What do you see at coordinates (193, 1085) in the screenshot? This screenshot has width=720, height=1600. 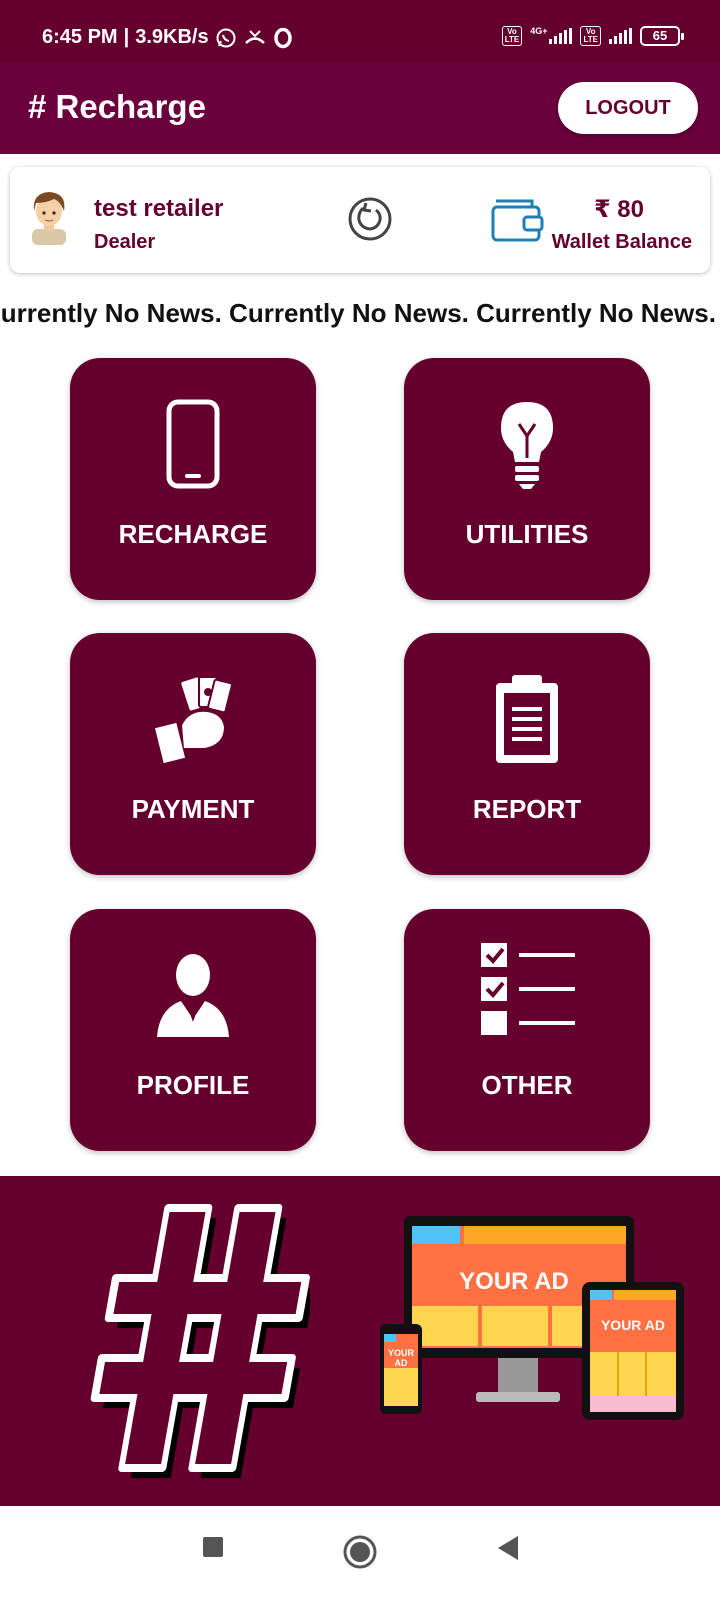 I see `profile-label: PROFILE` at bounding box center [193, 1085].